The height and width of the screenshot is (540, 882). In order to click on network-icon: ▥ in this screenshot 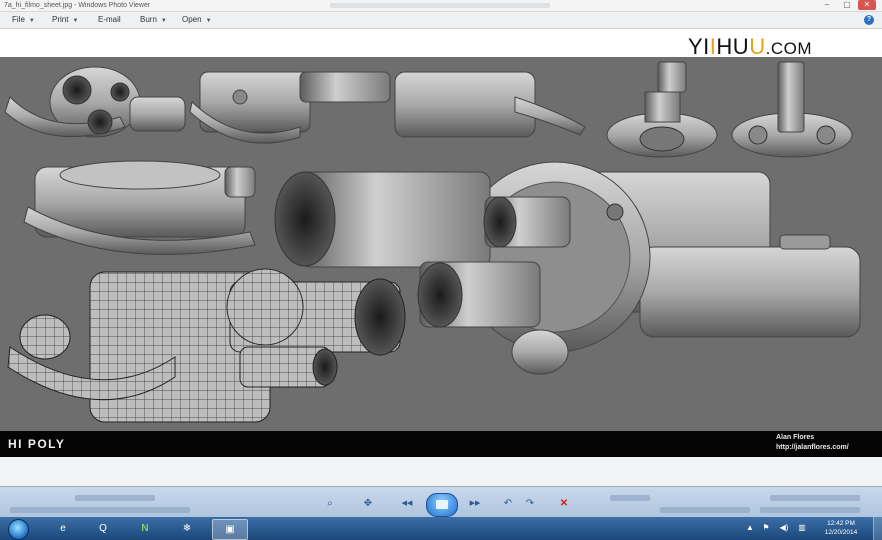, I will do `click(802, 528)`.